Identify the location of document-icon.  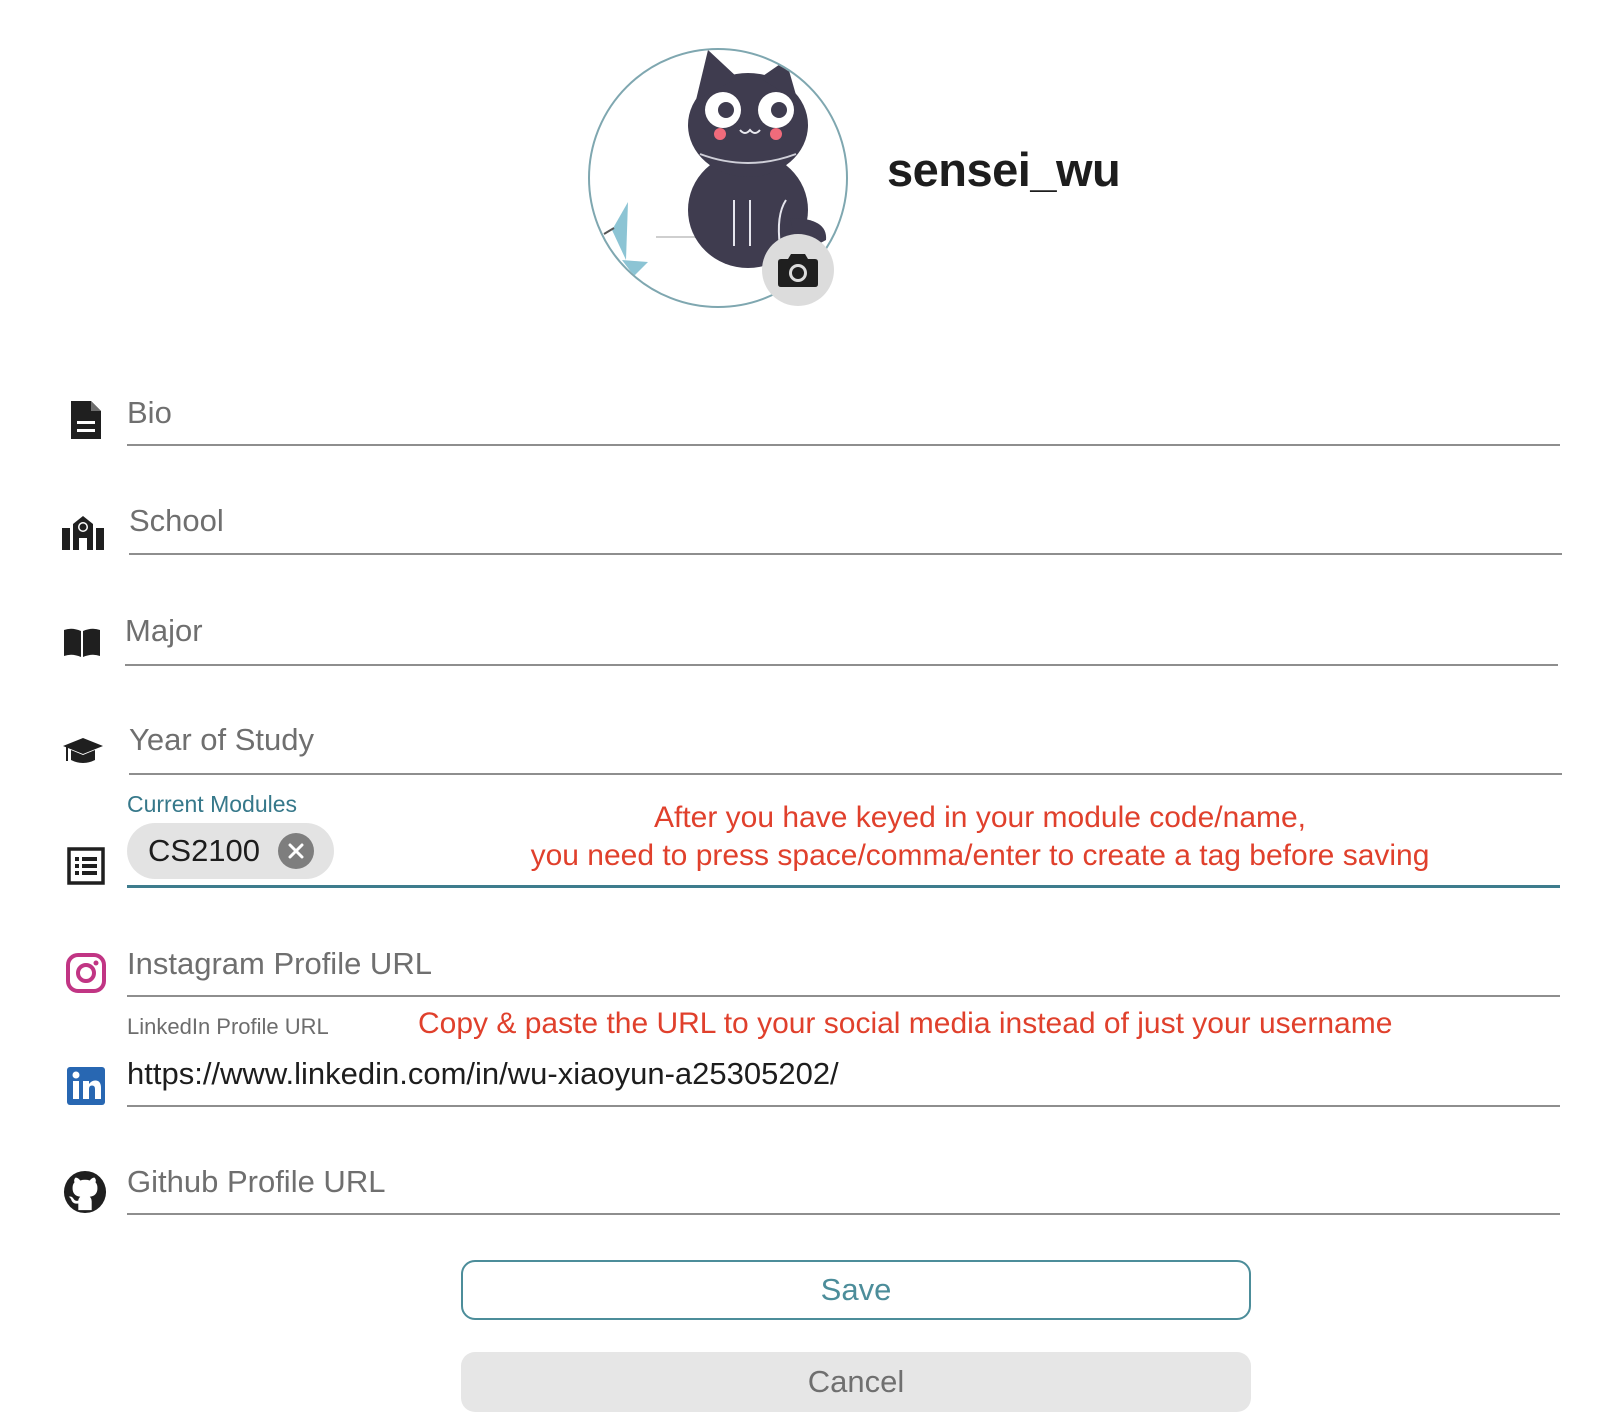
(86, 420).